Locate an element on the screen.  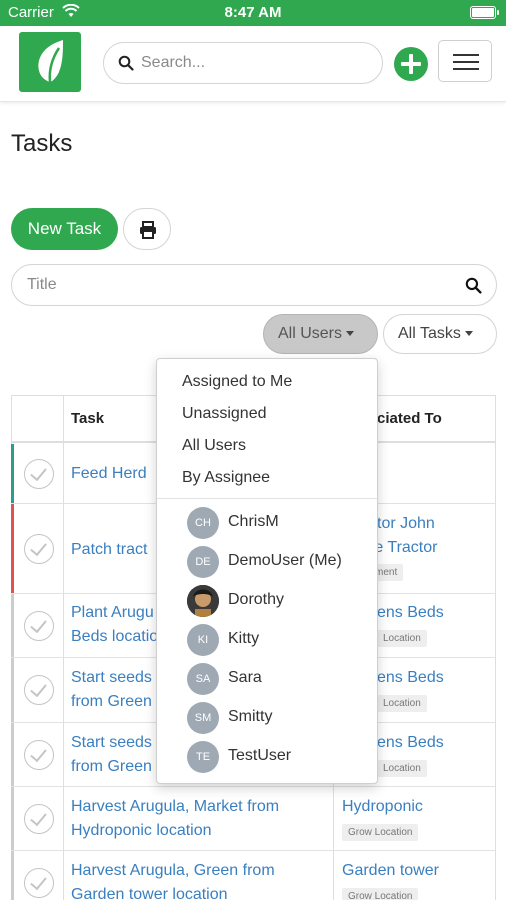
title-filter-placeholder: Title is located at coordinates (42, 284).